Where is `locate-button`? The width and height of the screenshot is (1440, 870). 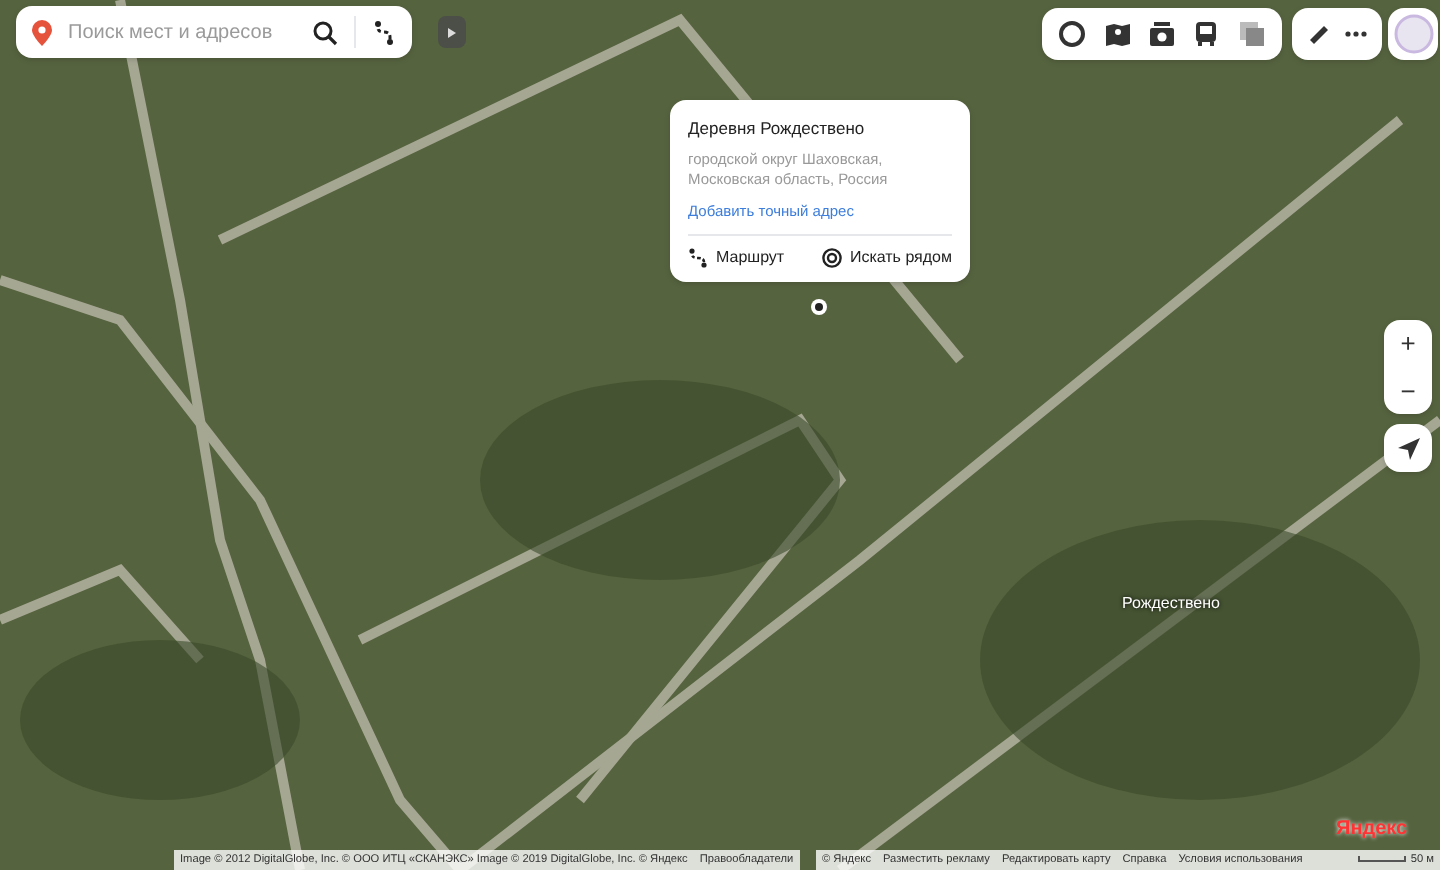 locate-button is located at coordinates (1408, 448).